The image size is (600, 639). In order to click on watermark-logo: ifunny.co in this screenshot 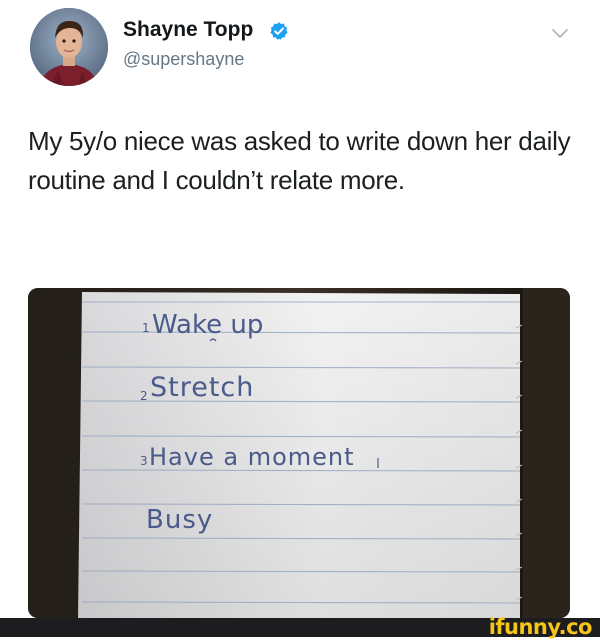, I will do `click(540, 627)`.